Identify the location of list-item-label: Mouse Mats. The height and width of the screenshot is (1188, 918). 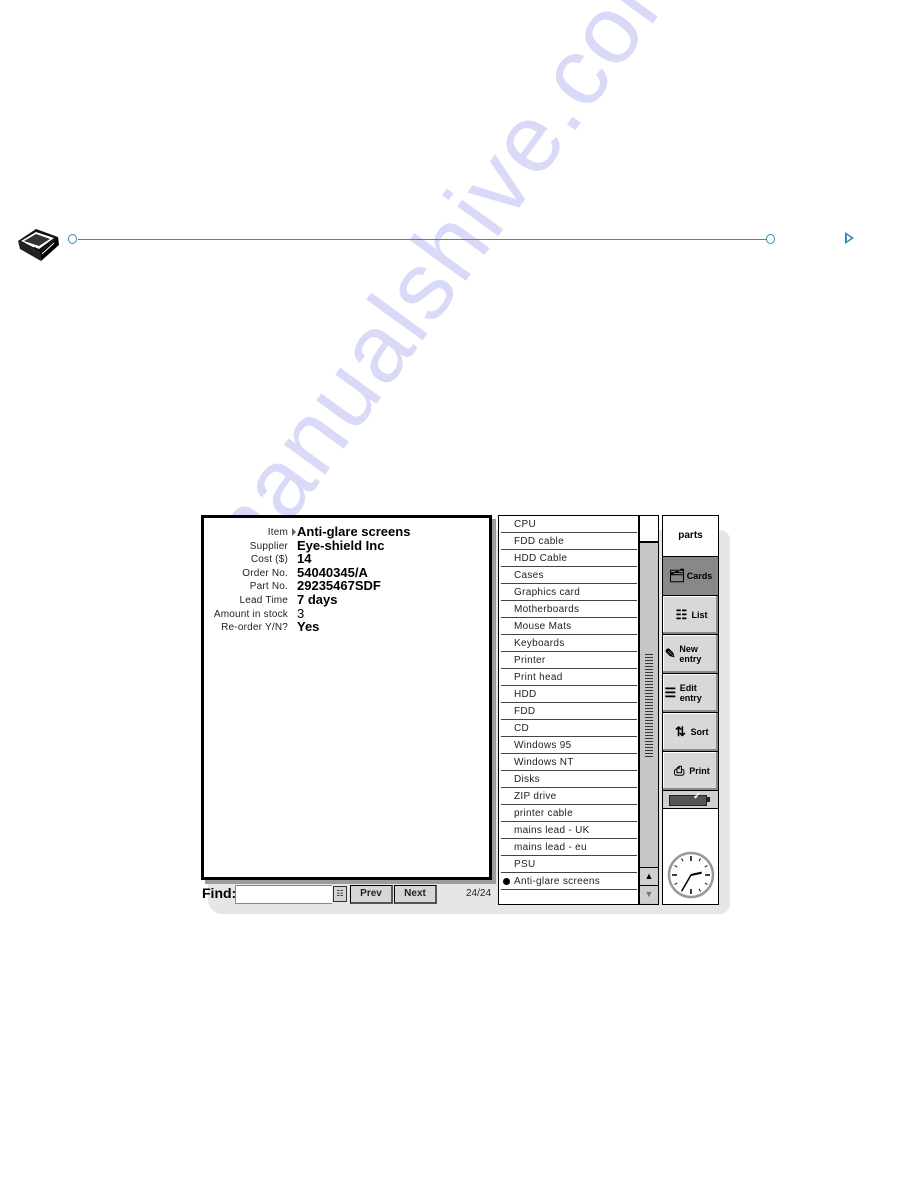
(543, 626).